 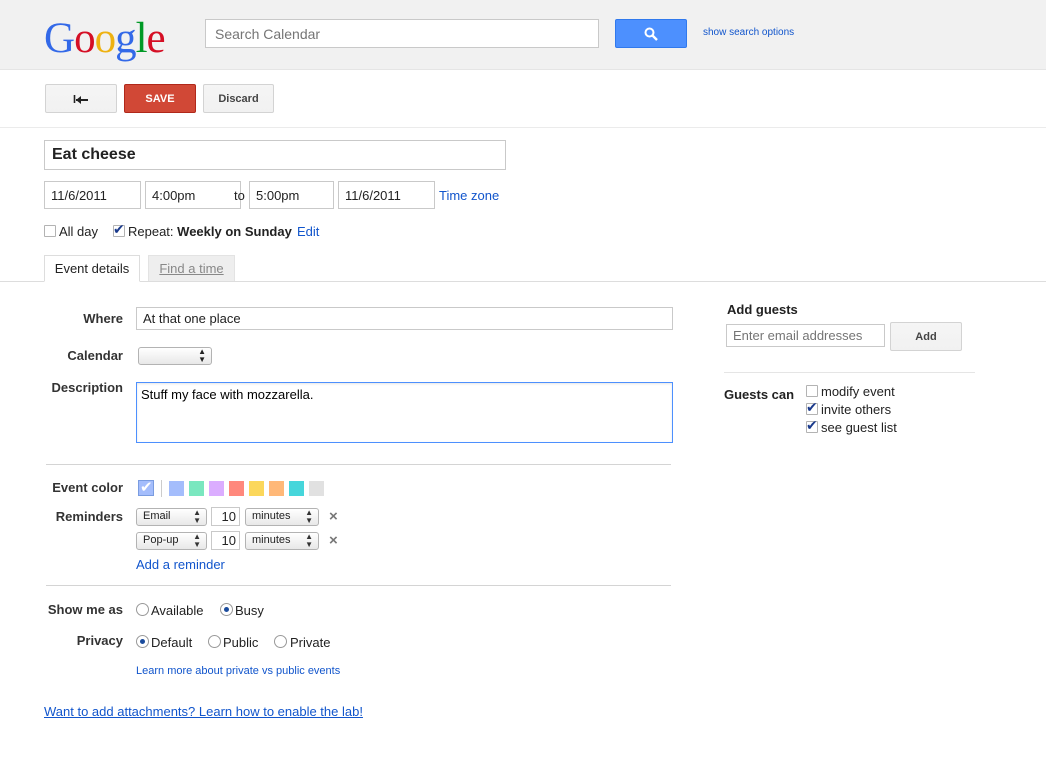 What do you see at coordinates (759, 394) in the screenshot?
I see `guests-can-label: Guests can` at bounding box center [759, 394].